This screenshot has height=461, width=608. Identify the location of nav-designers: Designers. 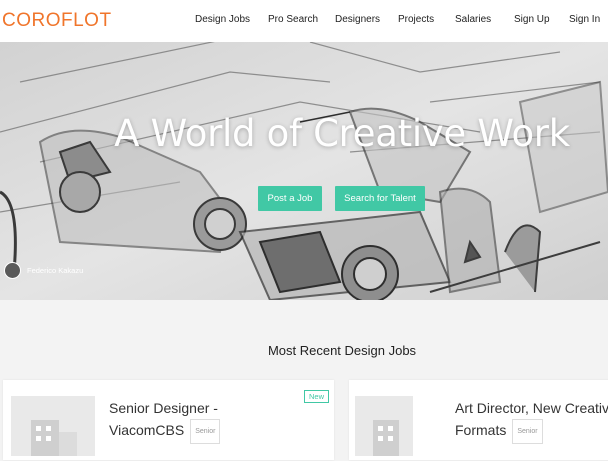
(357, 19).